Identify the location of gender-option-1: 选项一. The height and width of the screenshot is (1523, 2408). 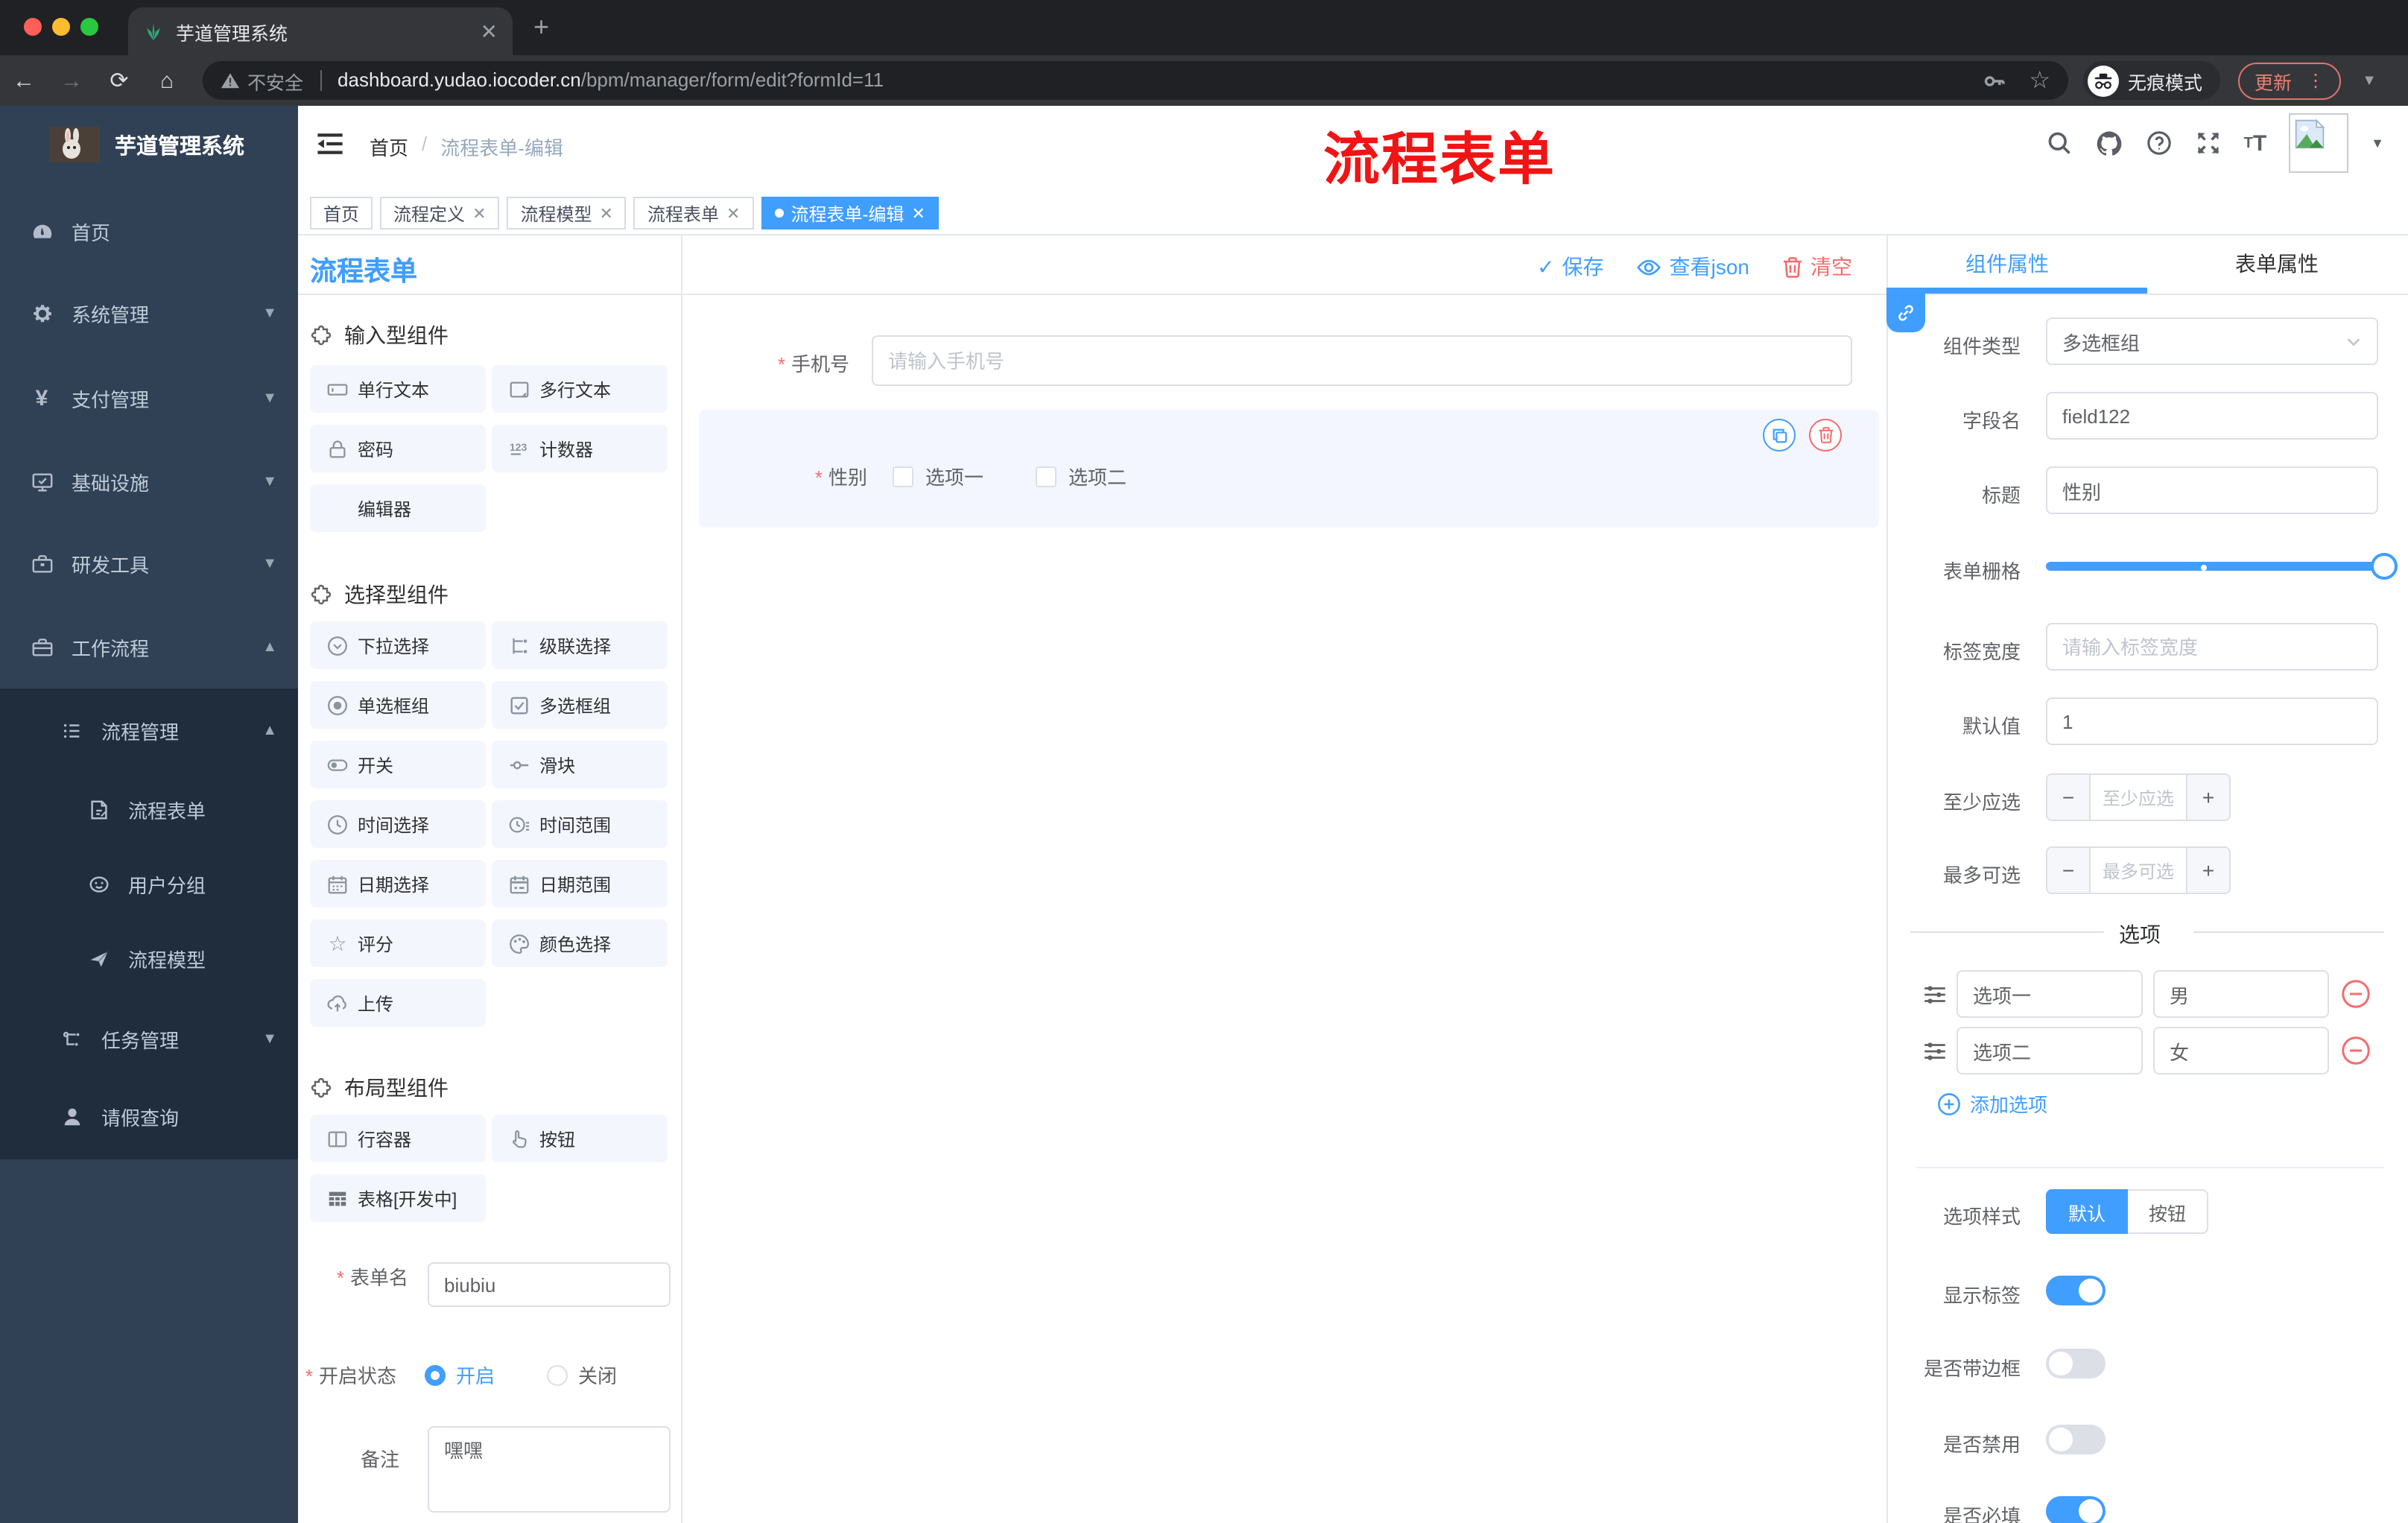
(938, 476).